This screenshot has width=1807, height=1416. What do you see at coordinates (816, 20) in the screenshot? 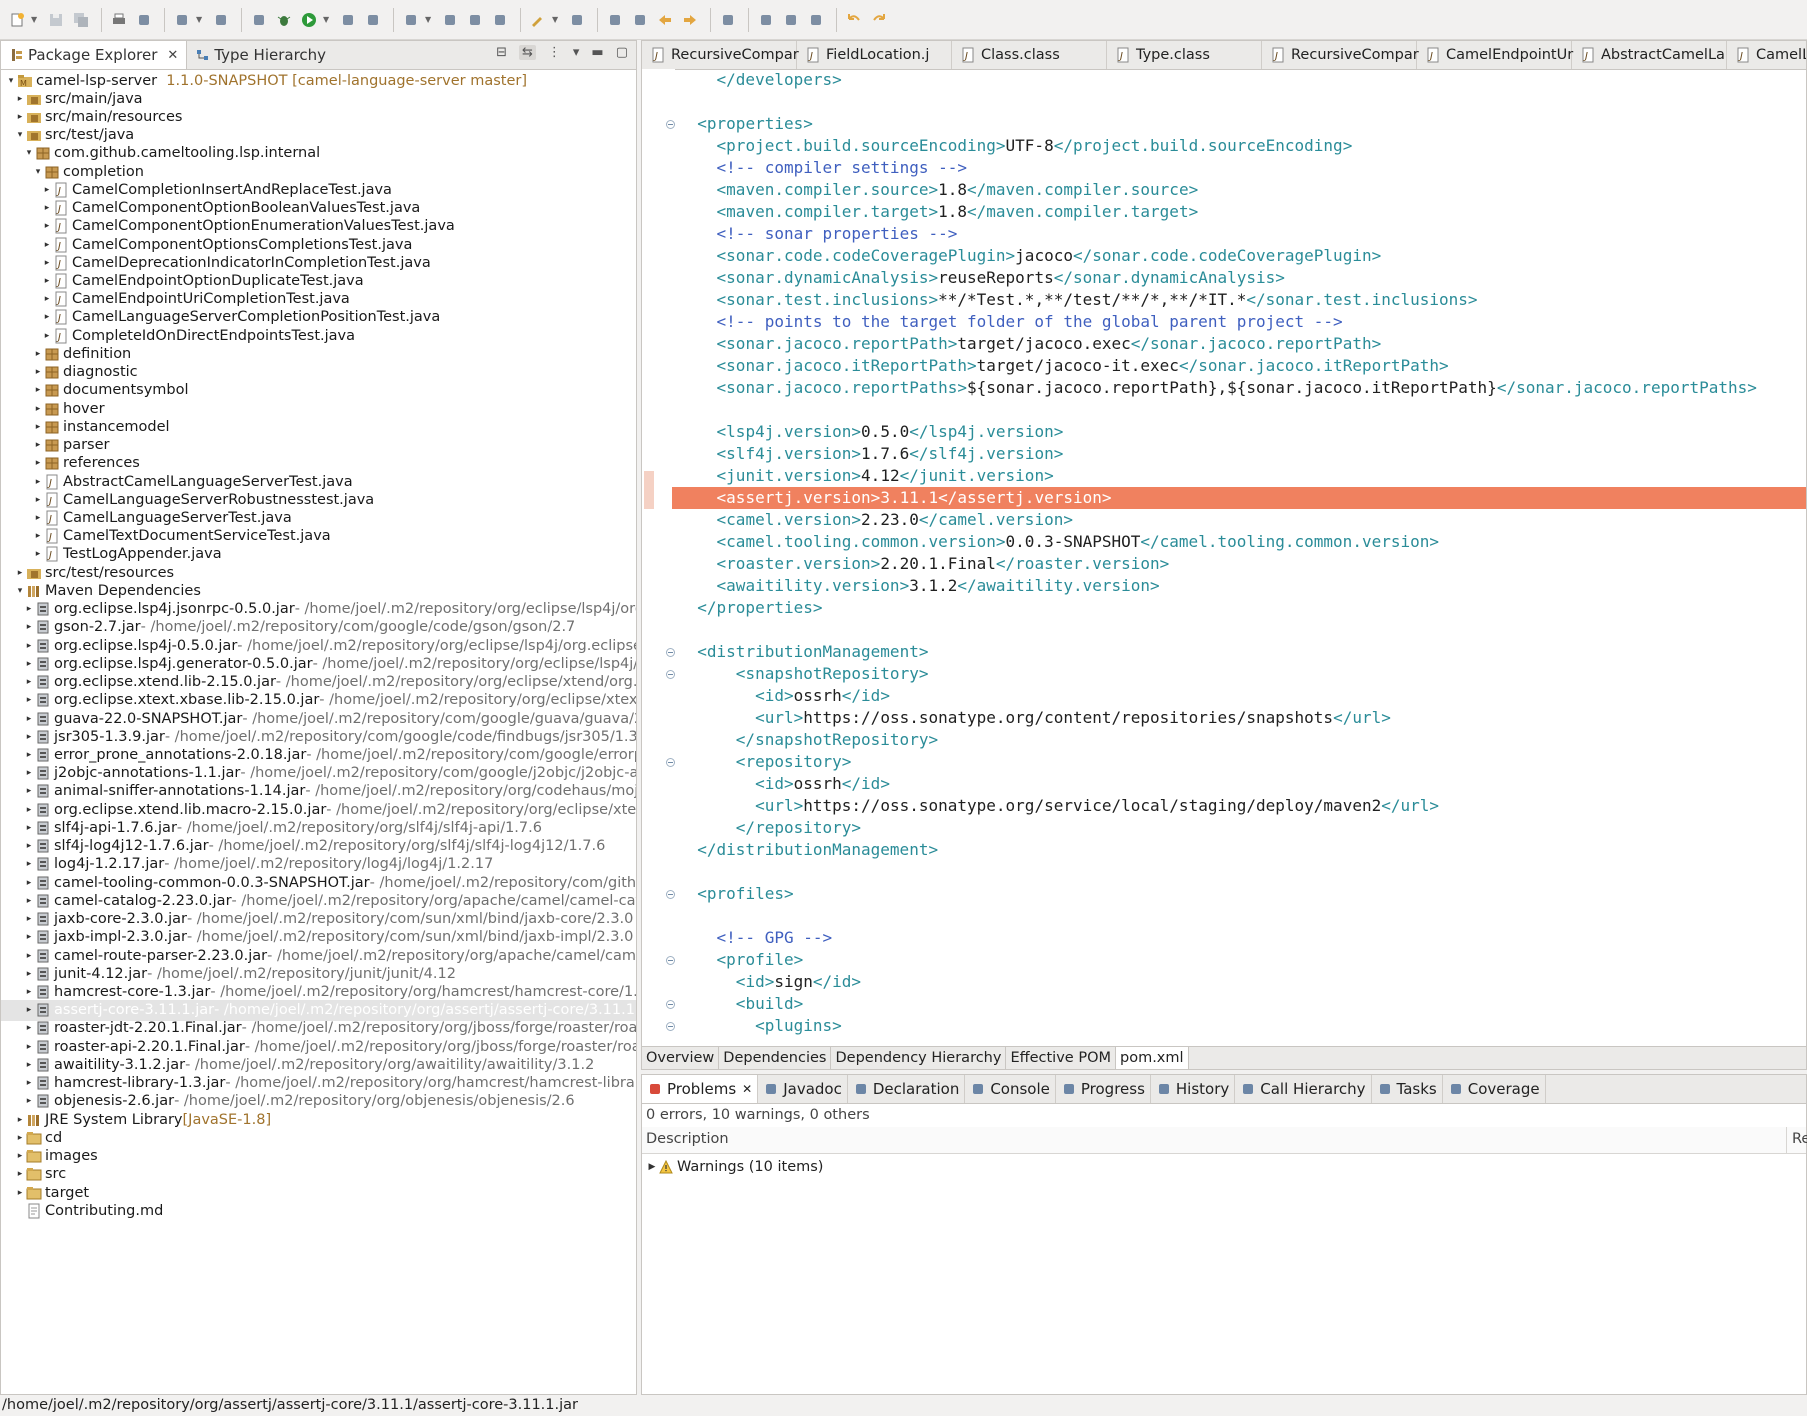
I see `outline-icon` at bounding box center [816, 20].